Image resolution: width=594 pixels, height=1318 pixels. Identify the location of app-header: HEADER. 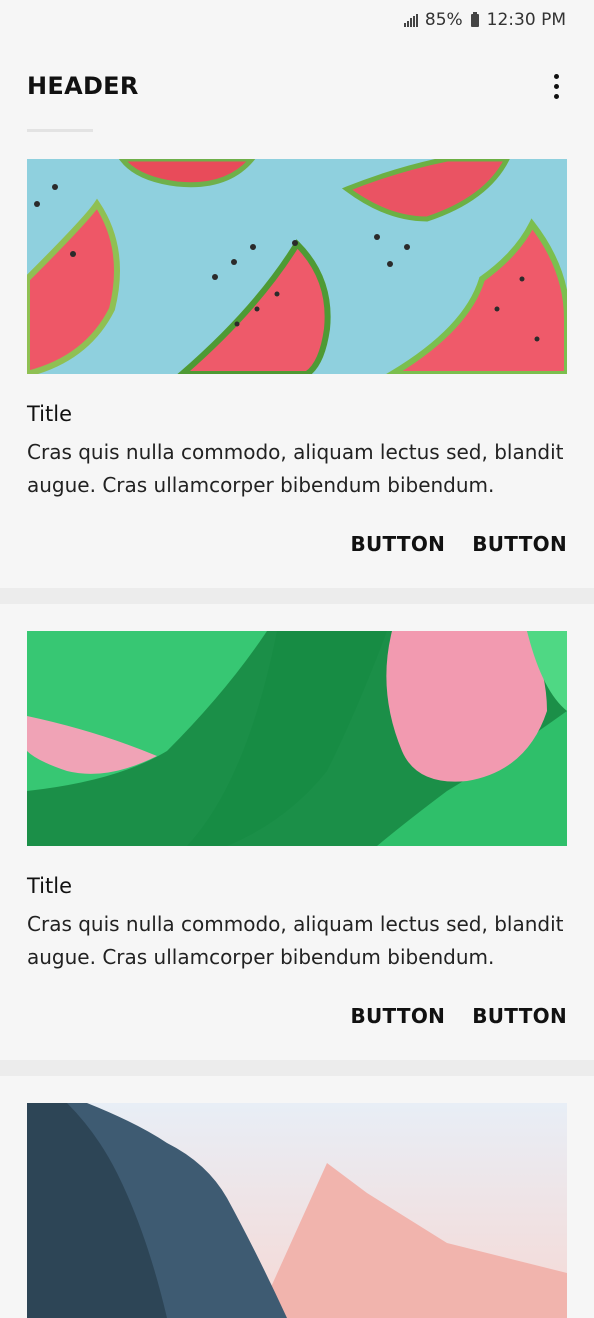
(297, 86).